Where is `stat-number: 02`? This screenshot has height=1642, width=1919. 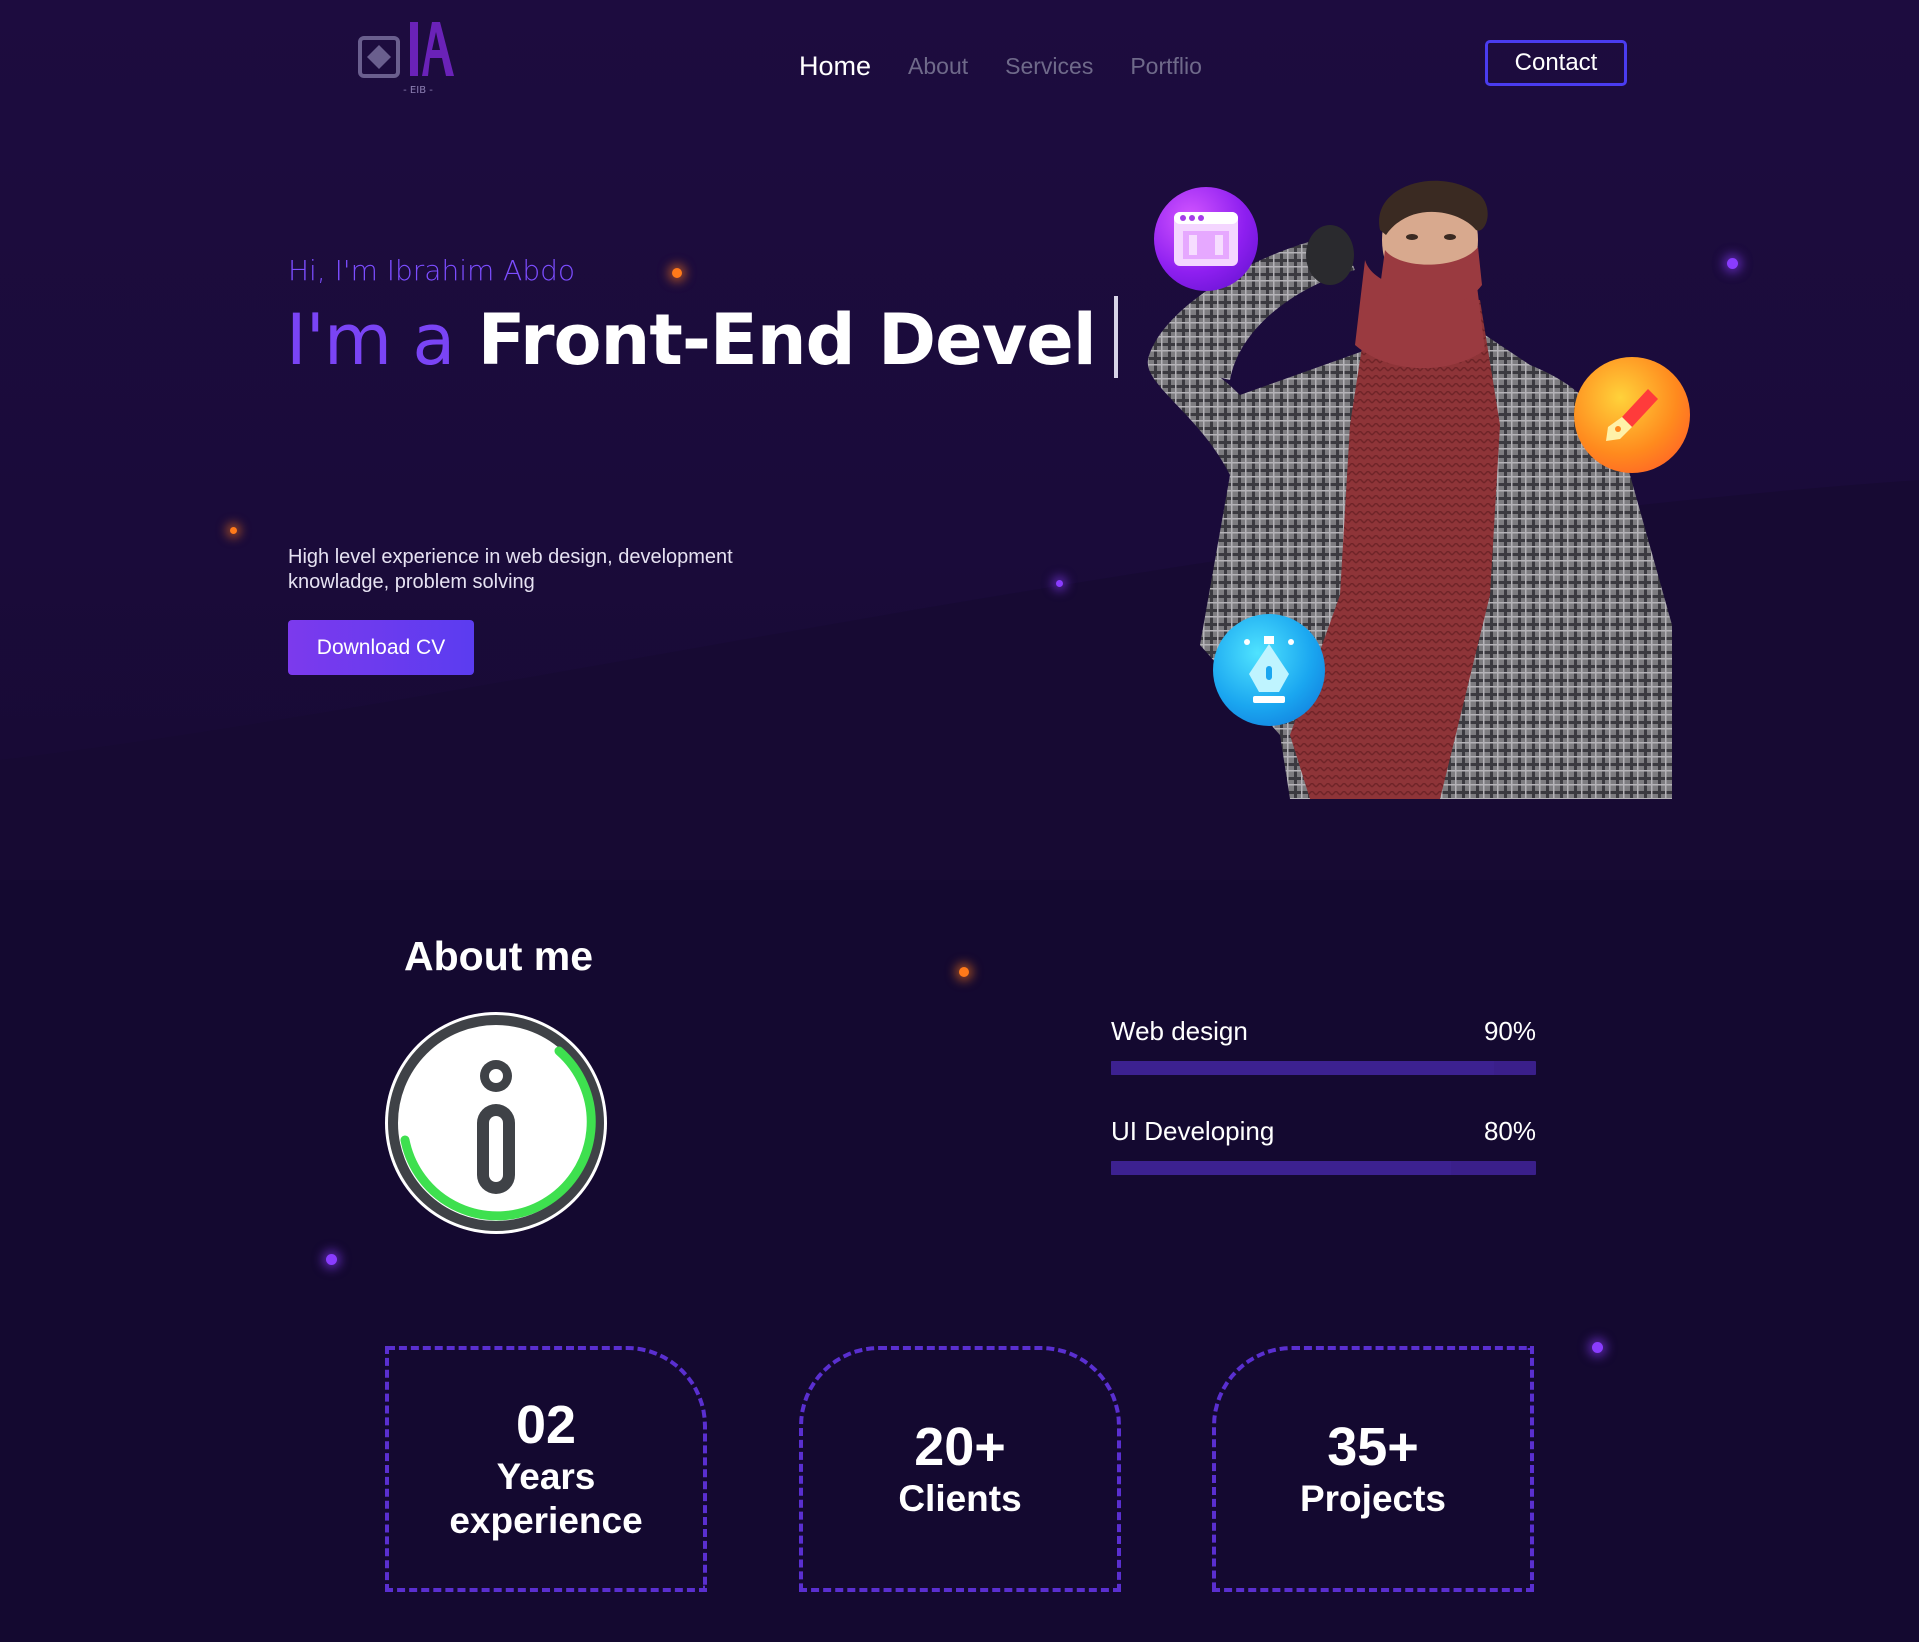
stat-number: 02 is located at coordinates (546, 1425).